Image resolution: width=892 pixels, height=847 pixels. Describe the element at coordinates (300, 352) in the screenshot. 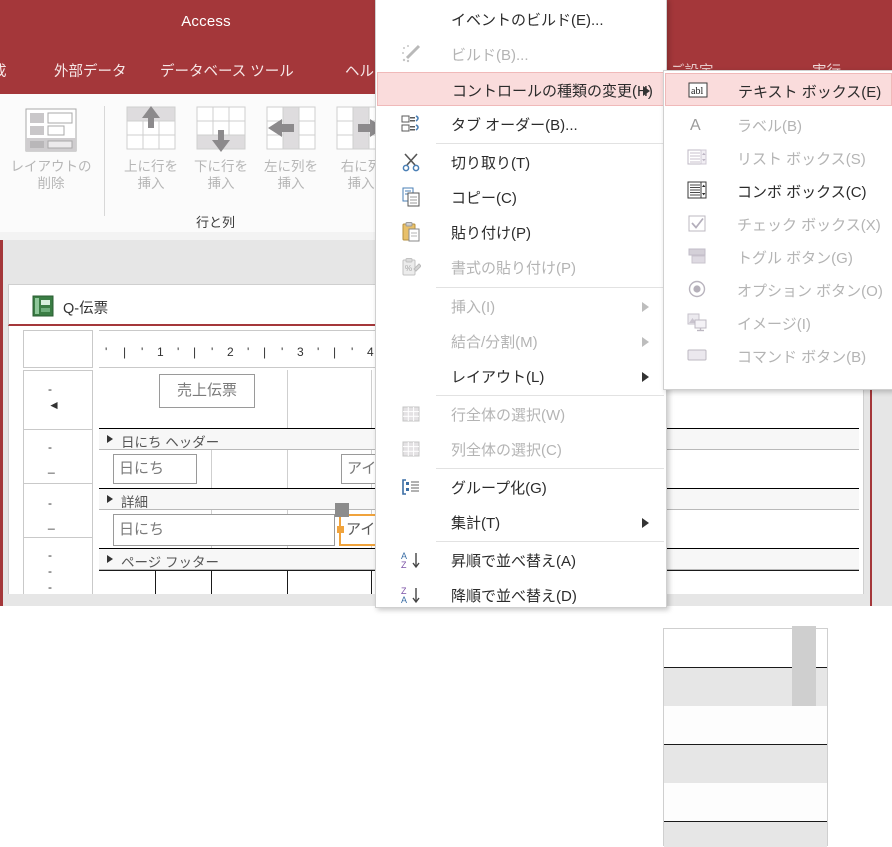

I see `hruler-tick-3: 3` at that location.